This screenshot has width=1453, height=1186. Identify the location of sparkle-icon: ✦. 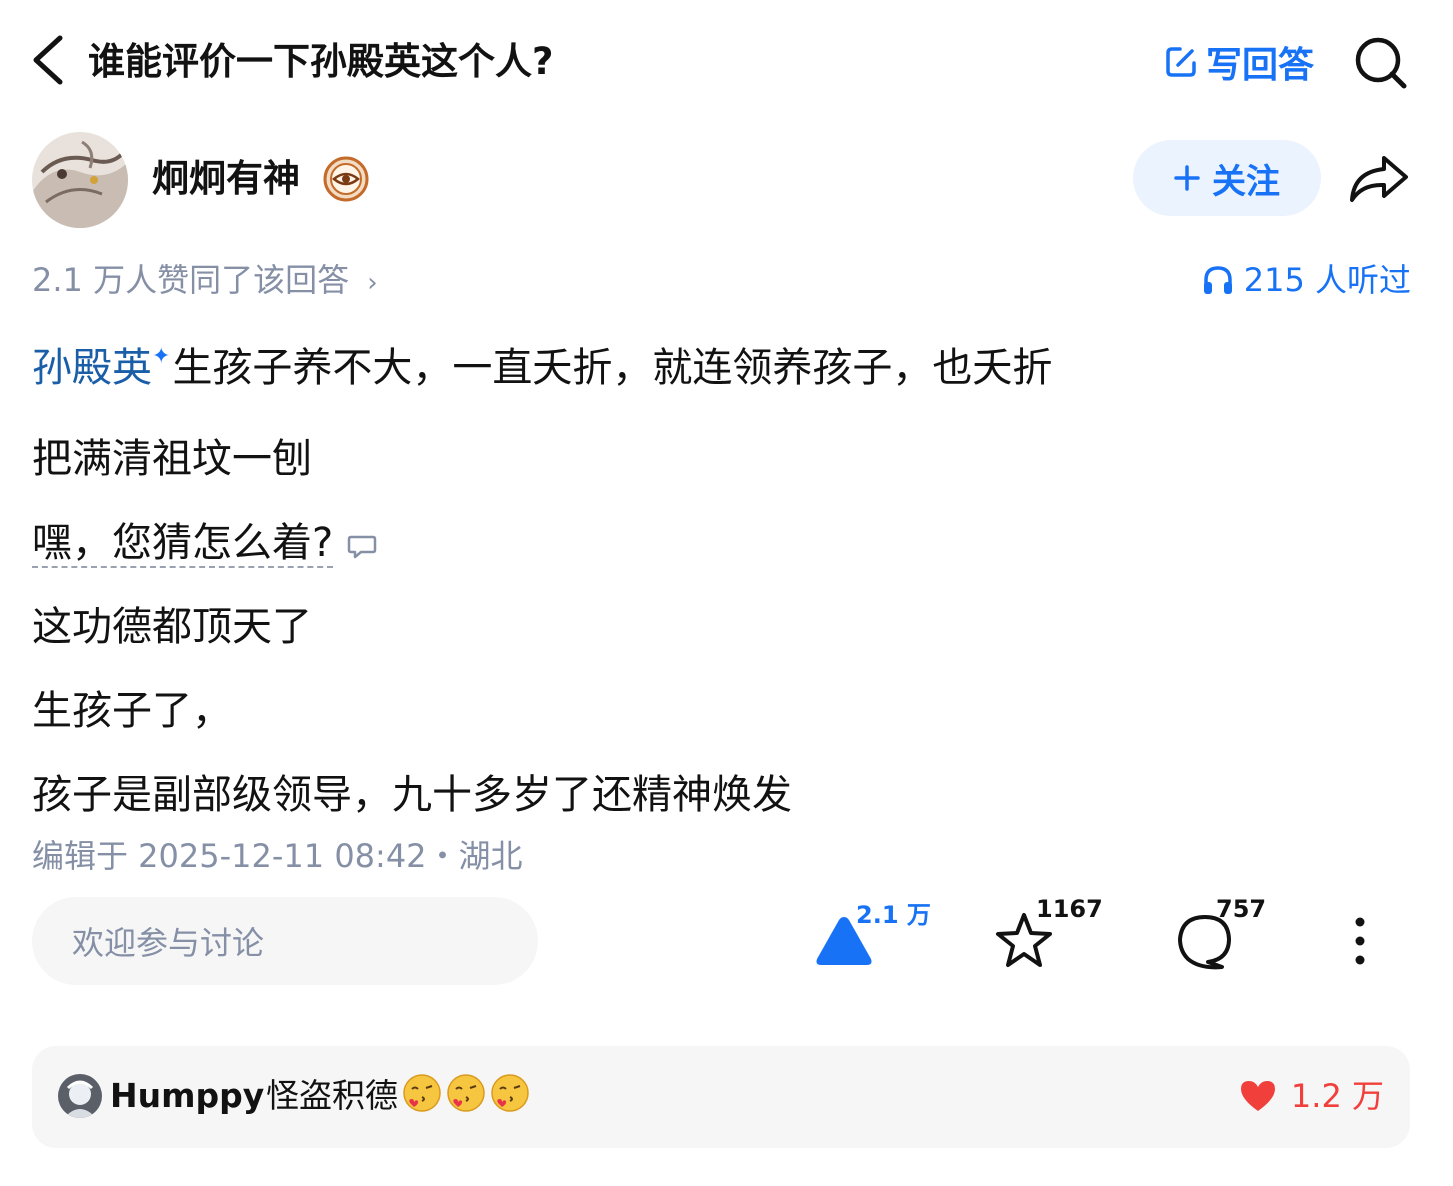
(161, 356).